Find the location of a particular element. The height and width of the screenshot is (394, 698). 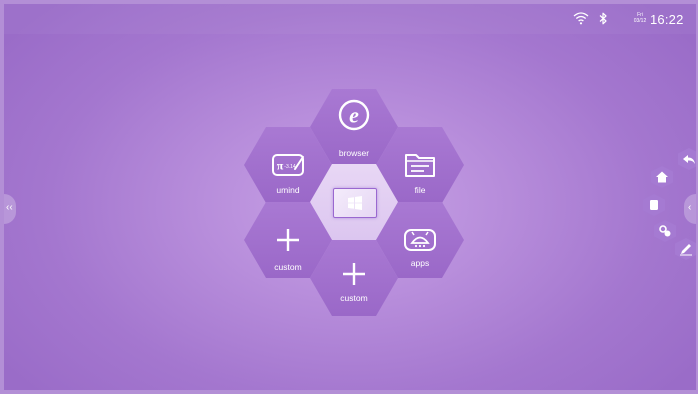

pen-button is located at coordinates (685, 249).